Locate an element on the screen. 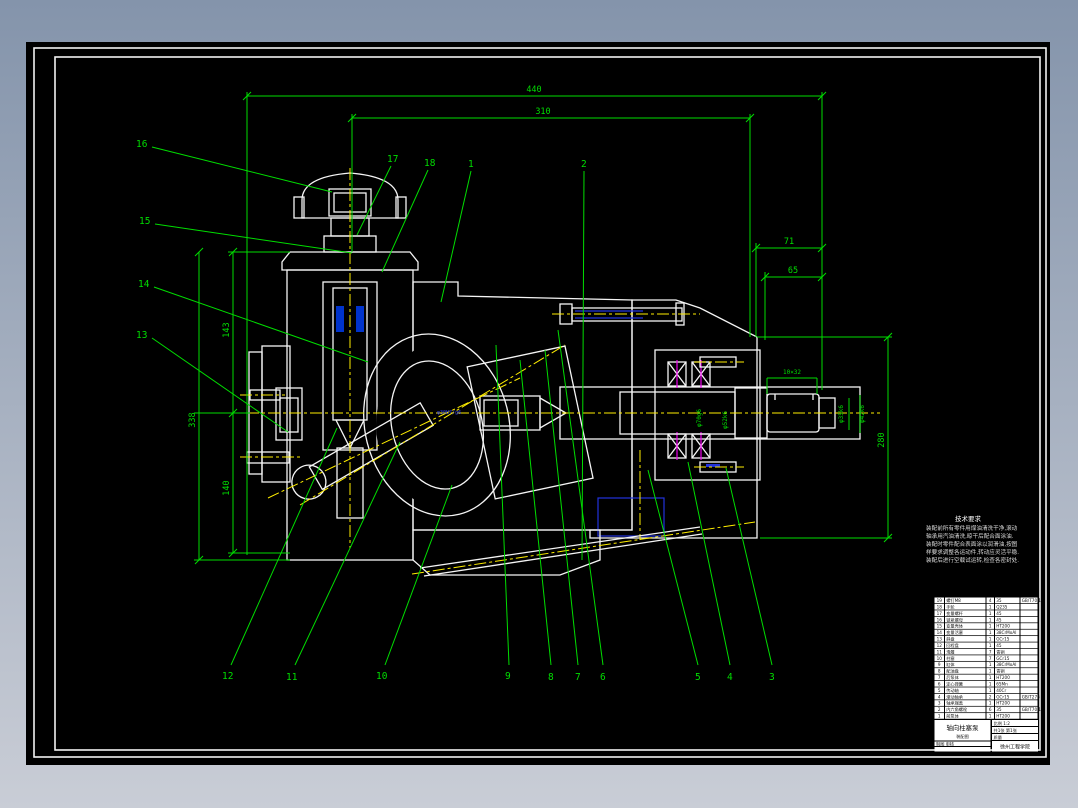 The width and height of the screenshot is (1078, 808). callout-9: 9 is located at coordinates (508, 676).